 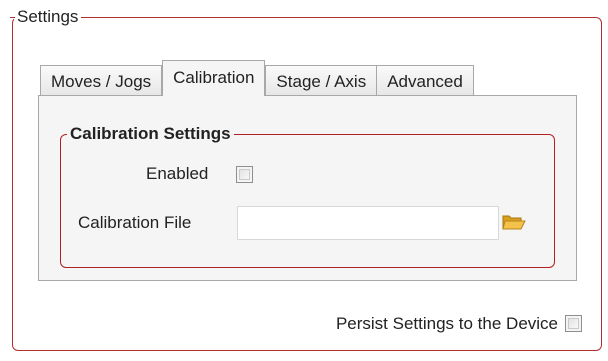 I want to click on enabled-checkbox, so click(x=244, y=174).